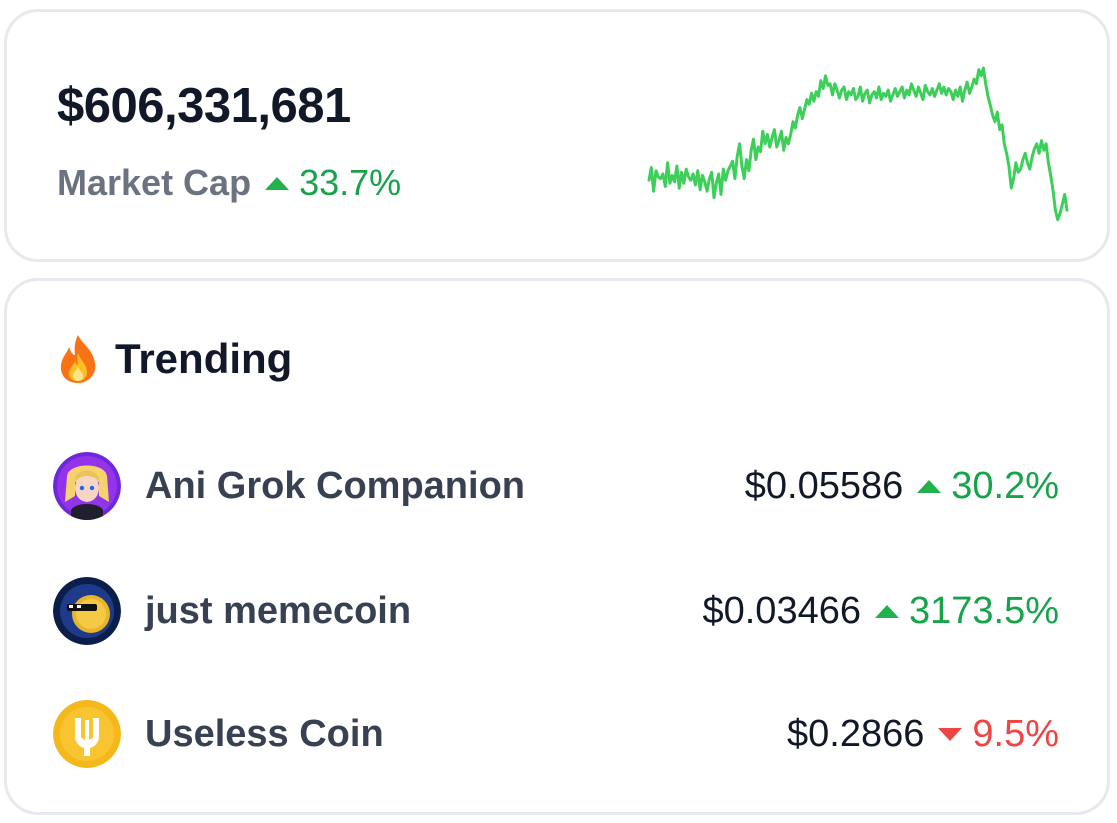  I want to click on coin-price: $0.05586, so click(824, 485).